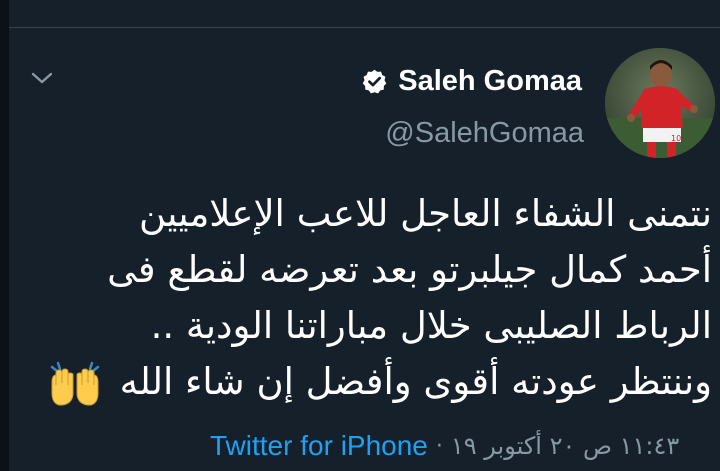 This screenshot has height=471, width=720. Describe the element at coordinates (364, 27) in the screenshot. I see `tweet-divider` at that location.